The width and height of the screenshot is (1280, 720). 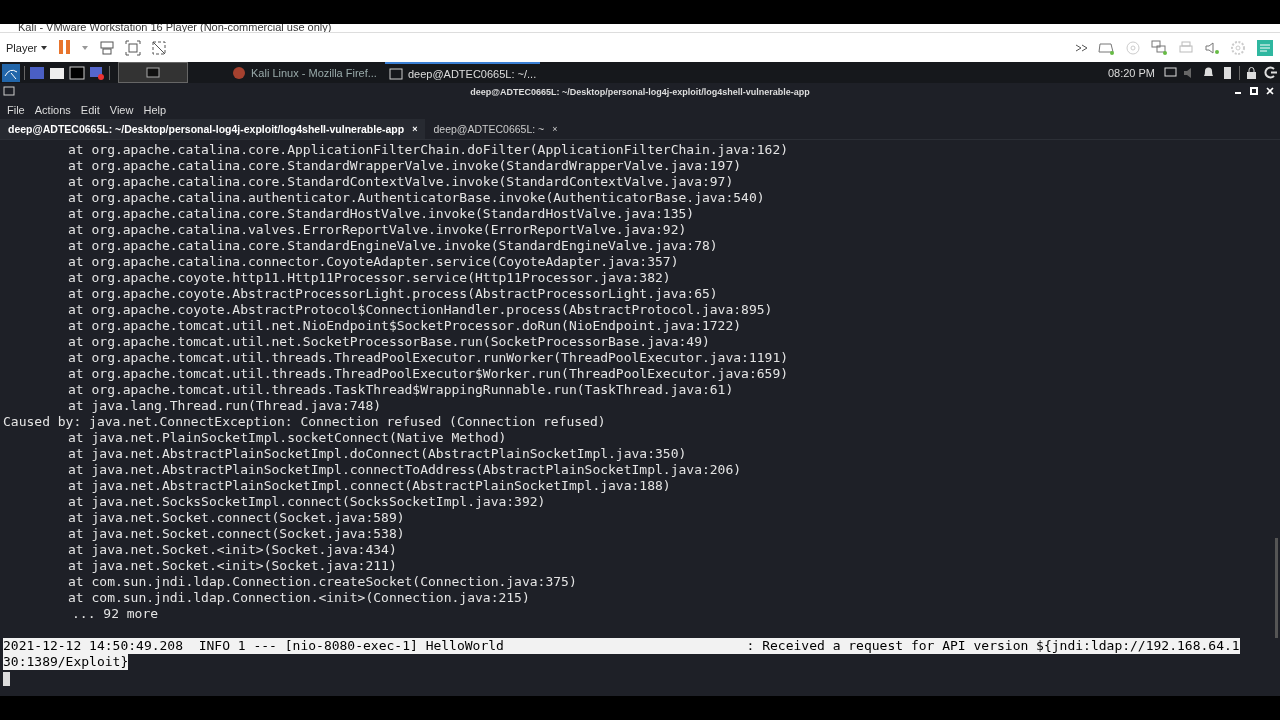 I want to click on logout-icon, so click(x=1270, y=72).